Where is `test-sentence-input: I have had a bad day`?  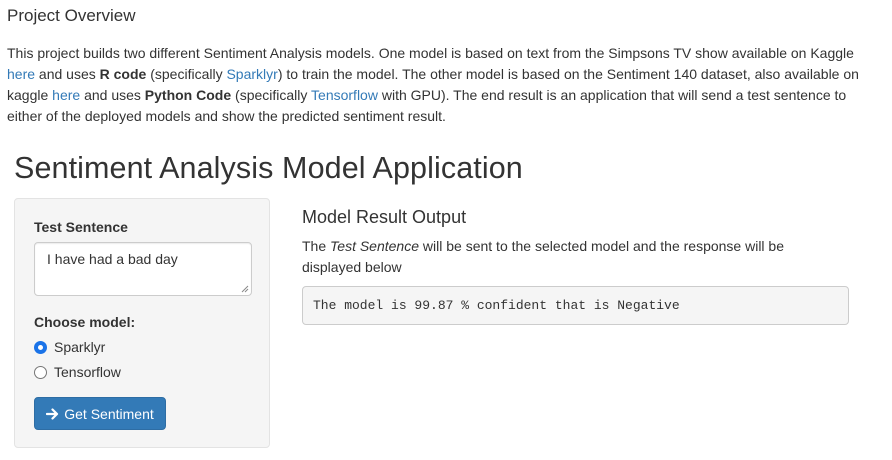
test-sentence-input: I have had a bad day is located at coordinates (143, 269).